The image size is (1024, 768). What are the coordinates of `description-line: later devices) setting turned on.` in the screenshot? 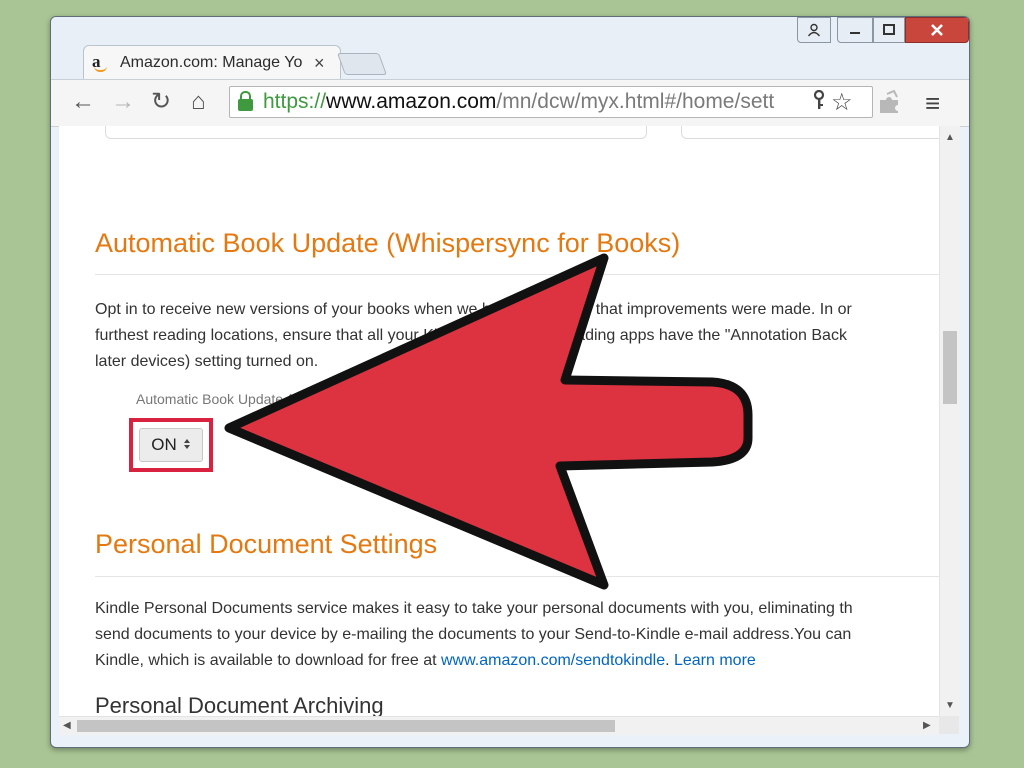 It's located at (207, 361).